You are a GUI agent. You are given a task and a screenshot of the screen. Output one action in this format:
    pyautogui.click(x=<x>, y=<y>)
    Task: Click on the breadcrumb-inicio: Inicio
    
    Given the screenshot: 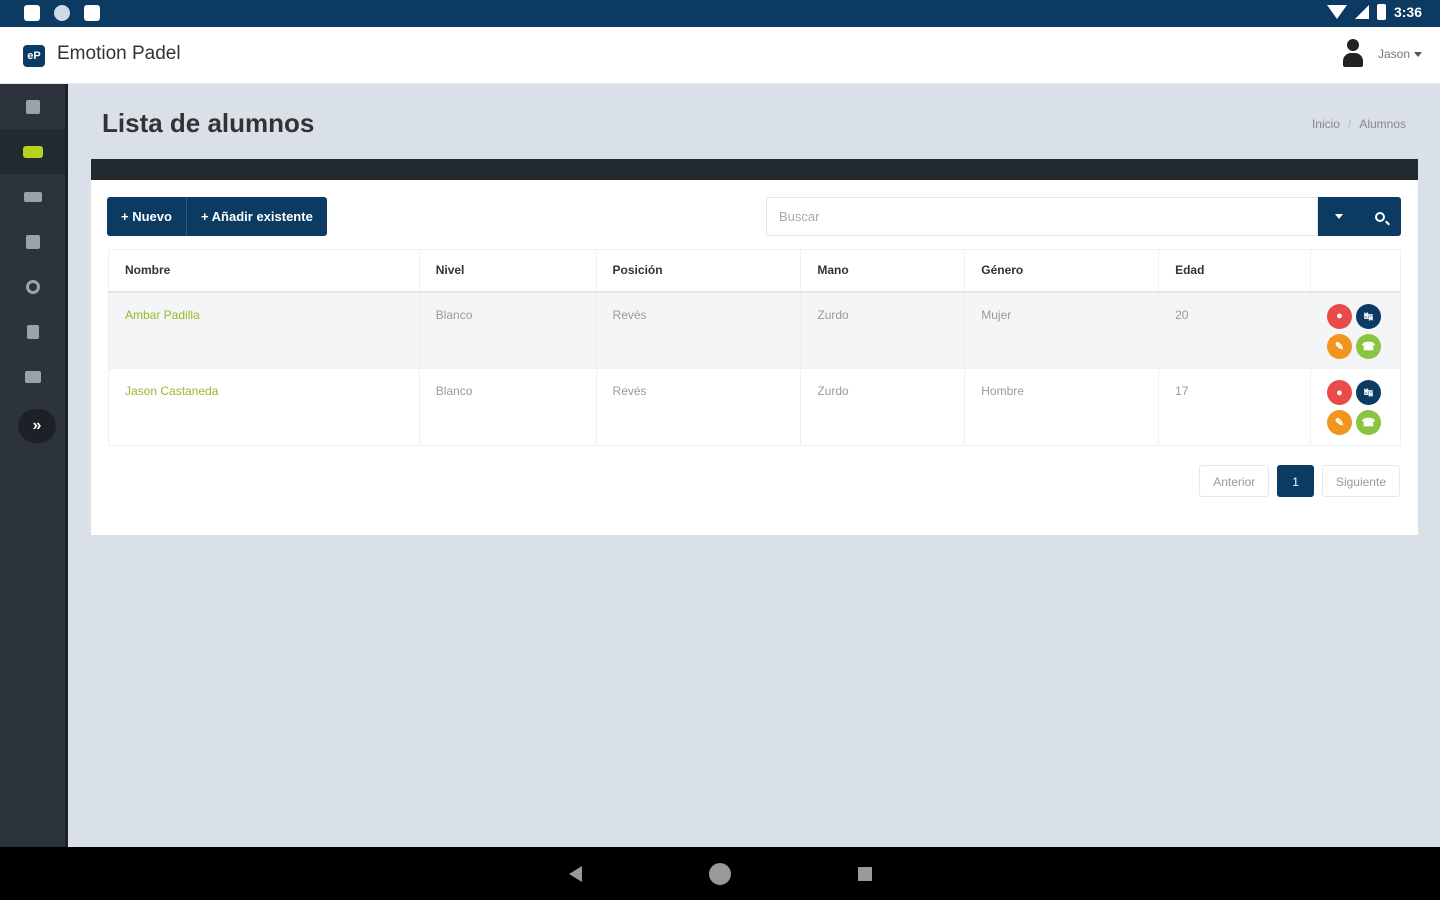 What is the action you would take?
    pyautogui.click(x=1326, y=124)
    